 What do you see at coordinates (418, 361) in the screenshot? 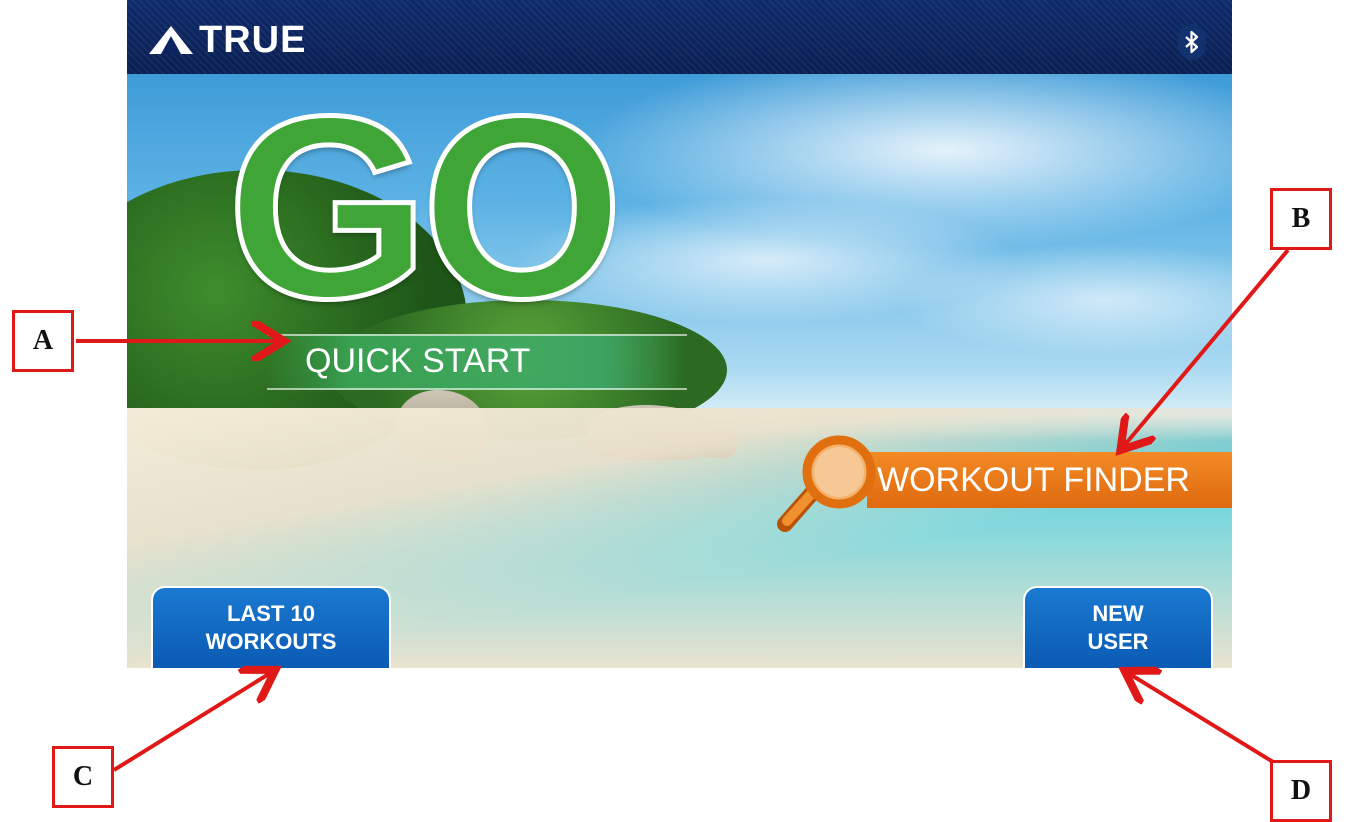
I see `quick-start-label: QUICK START` at bounding box center [418, 361].